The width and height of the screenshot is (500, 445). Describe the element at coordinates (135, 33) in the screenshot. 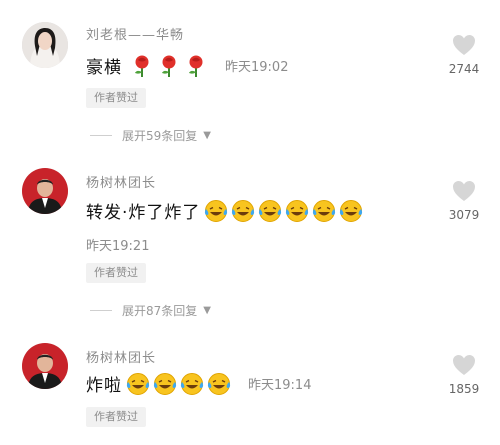

I see `username: 刘老根——华畅` at that location.